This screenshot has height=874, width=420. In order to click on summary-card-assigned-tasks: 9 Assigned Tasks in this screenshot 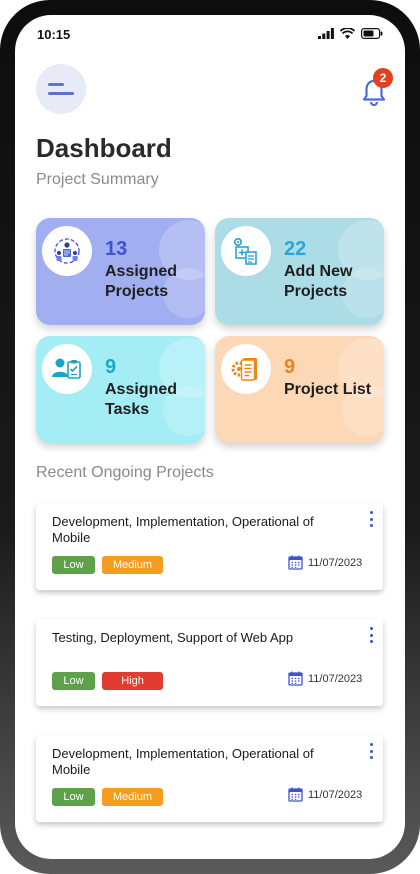, I will do `click(120, 389)`.